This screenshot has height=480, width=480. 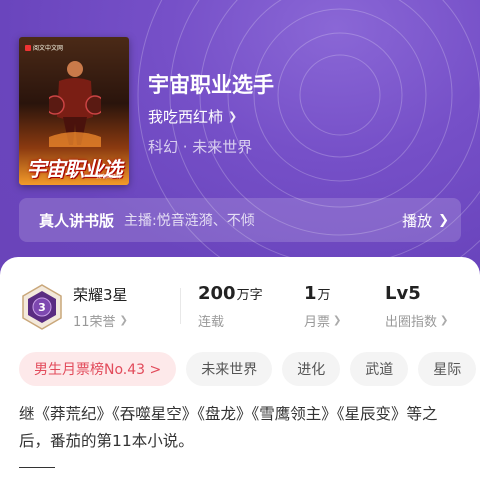 What do you see at coordinates (211, 322) in the screenshot?
I see `stat-label: 连载` at bounding box center [211, 322].